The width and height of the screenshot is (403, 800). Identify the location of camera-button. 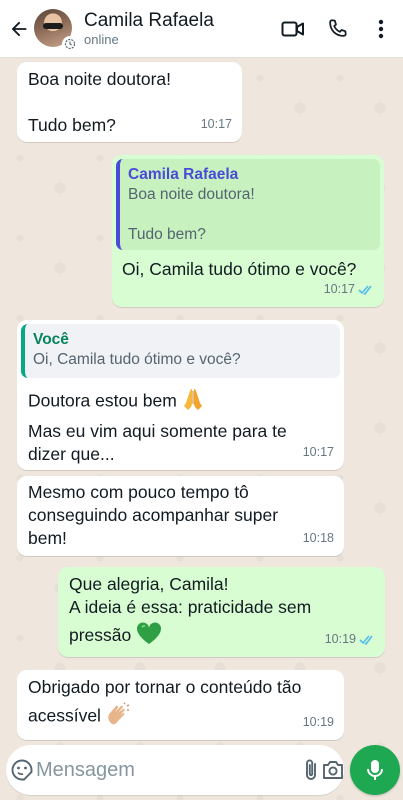
(333, 770).